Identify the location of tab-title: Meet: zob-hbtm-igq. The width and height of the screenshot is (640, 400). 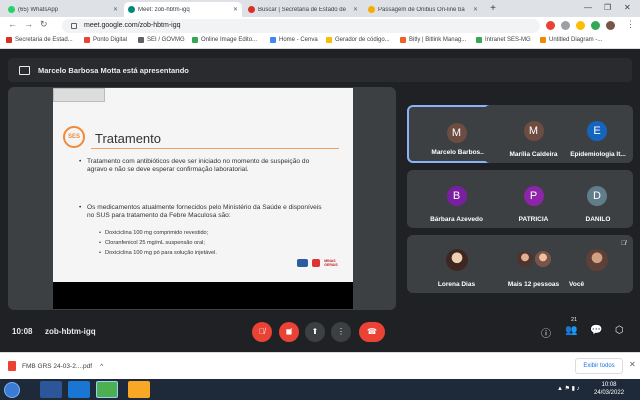
(164, 9).